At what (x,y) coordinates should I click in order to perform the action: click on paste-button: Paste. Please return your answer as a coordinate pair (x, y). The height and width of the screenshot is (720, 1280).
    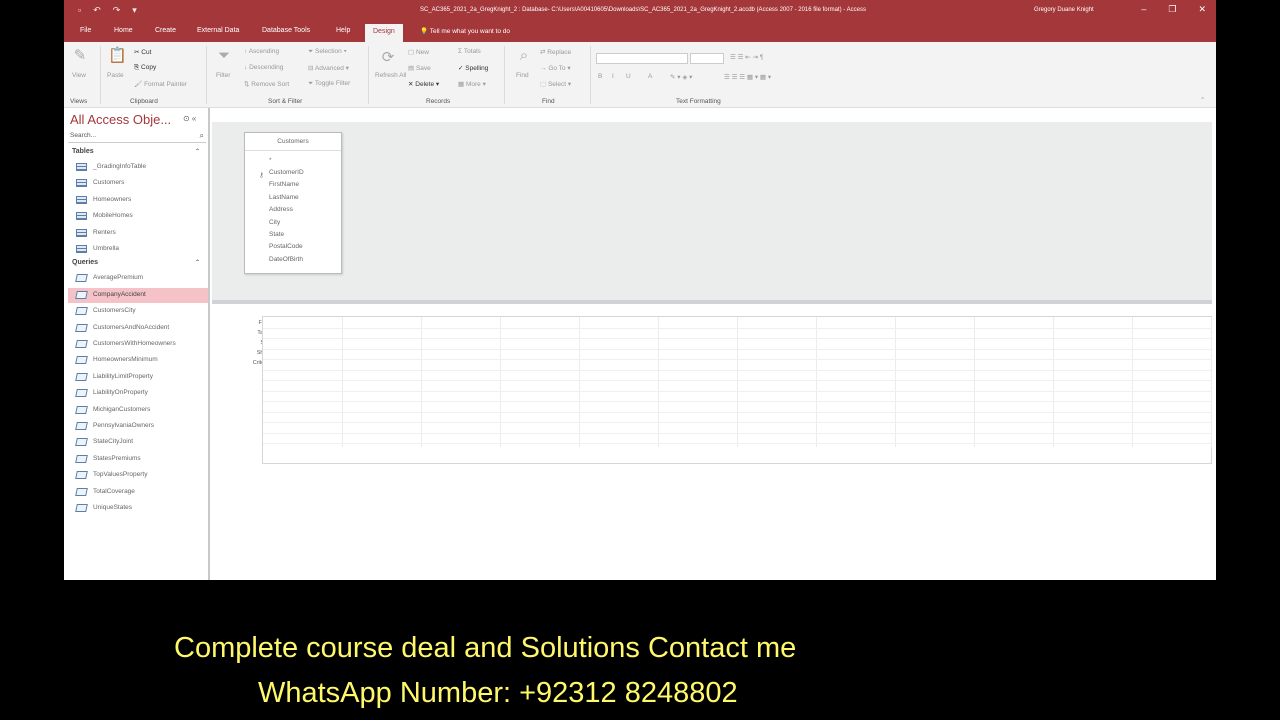
    Looking at the image, I should click on (115, 75).